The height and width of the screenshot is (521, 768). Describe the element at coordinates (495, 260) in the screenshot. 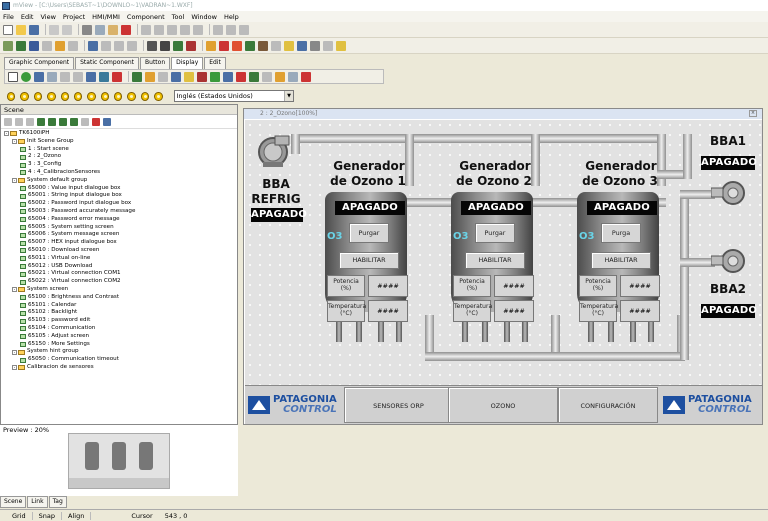

I see `generator-2-enable-button: HABILITAR` at that location.